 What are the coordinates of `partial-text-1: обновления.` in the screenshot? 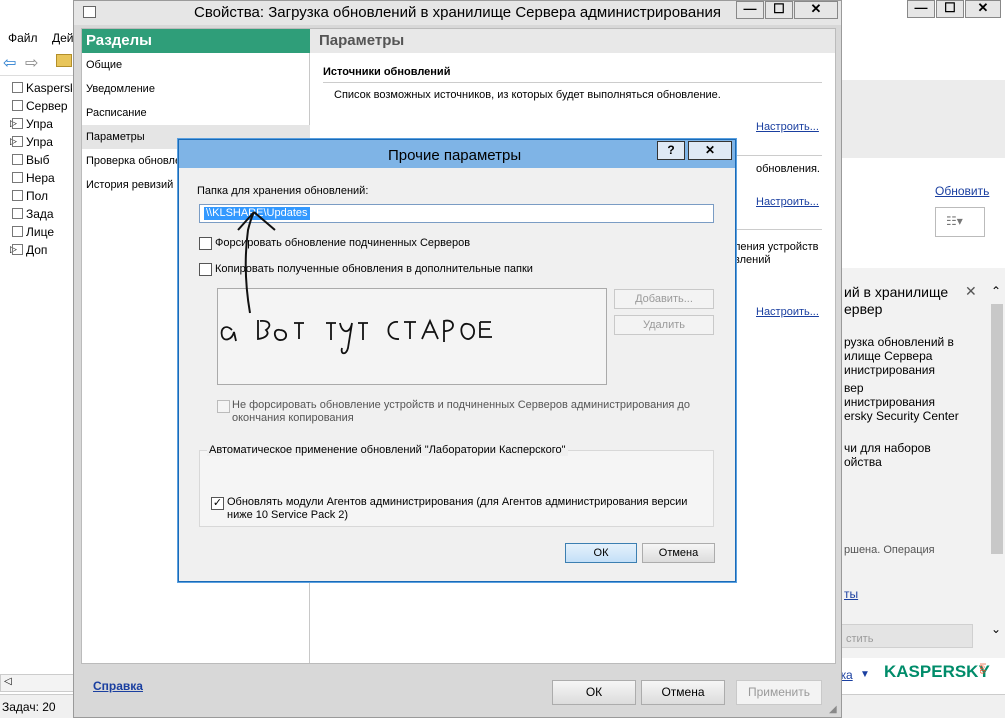 It's located at (788, 169).